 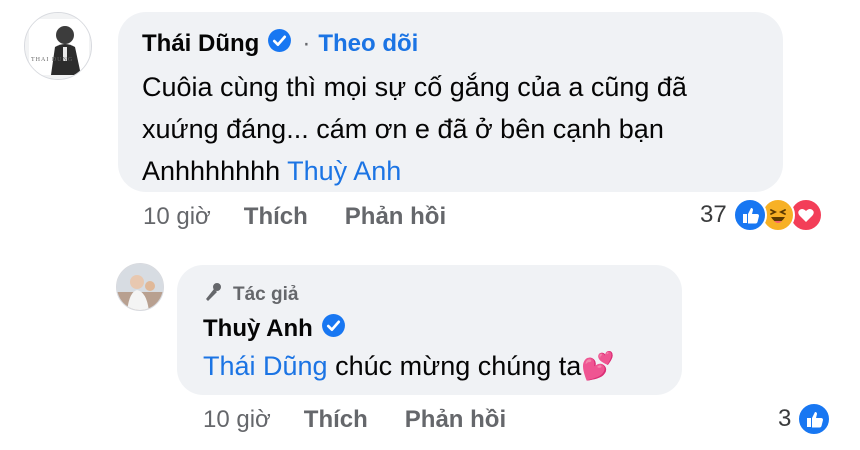 I want to click on reply-time: 10 giờ, so click(x=237, y=420).